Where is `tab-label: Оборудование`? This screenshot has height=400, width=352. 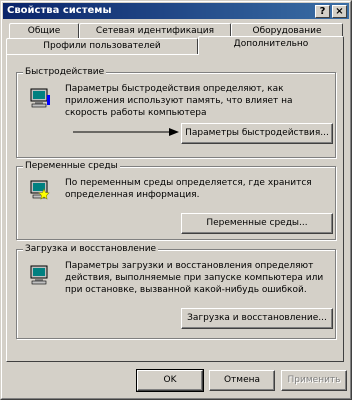
tab-label: Оборудование is located at coordinates (287, 31).